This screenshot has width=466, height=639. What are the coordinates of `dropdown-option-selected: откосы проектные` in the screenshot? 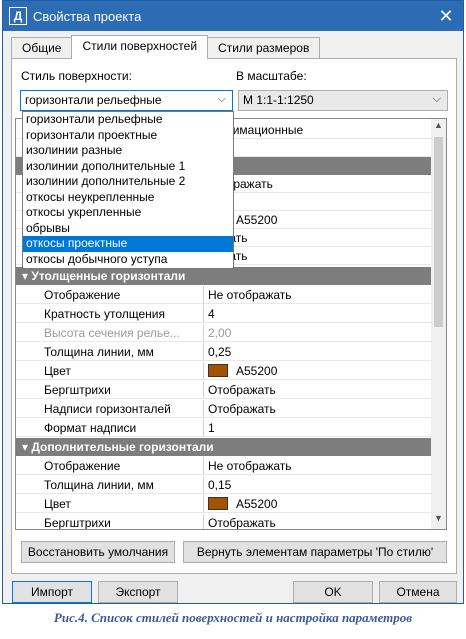 It's located at (128, 244).